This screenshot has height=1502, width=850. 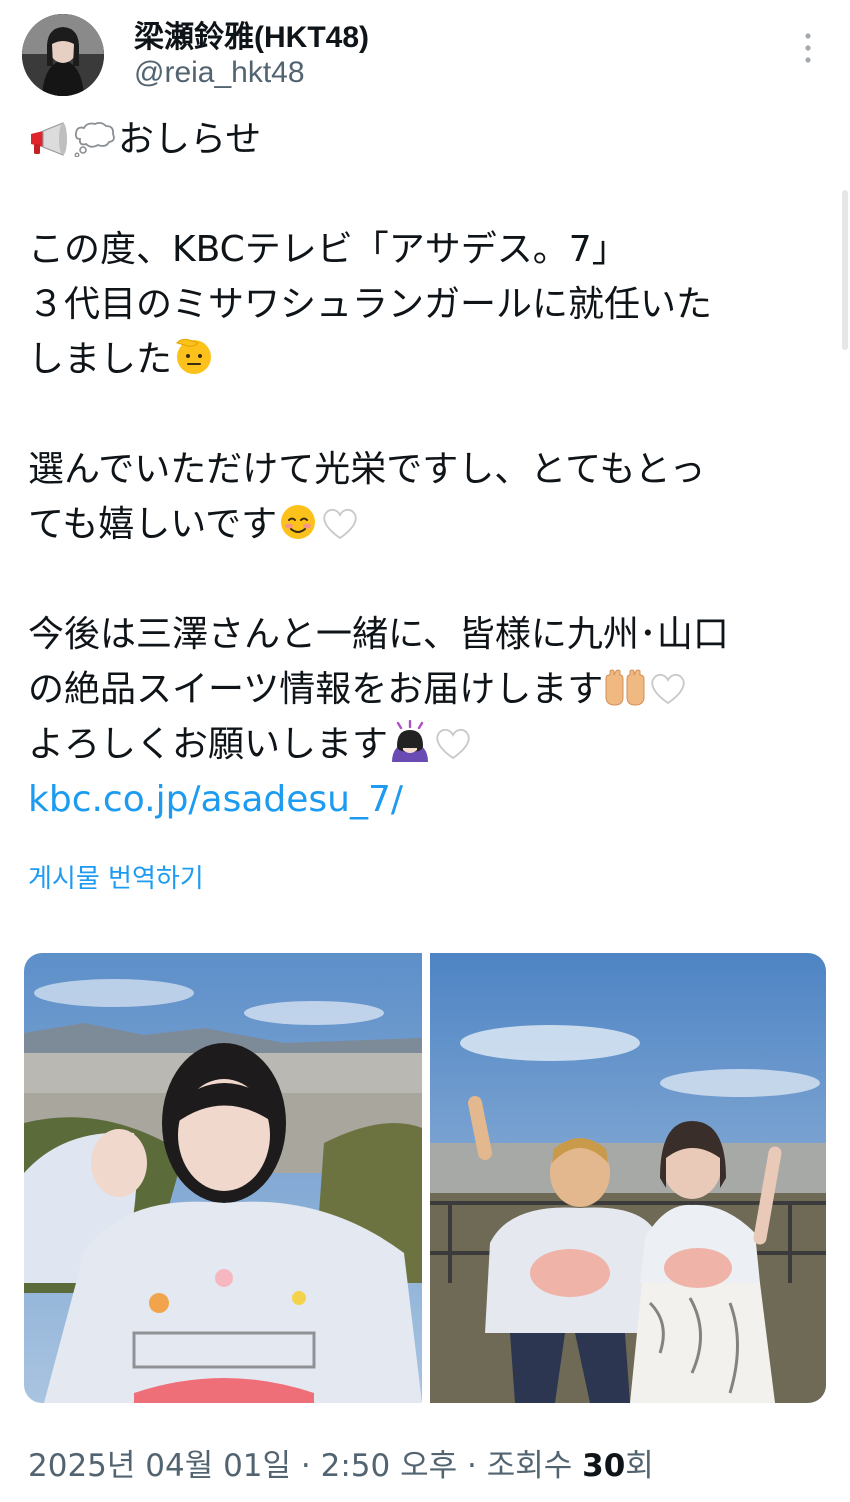 What do you see at coordinates (215, 799) in the screenshot?
I see `tweet-link: kbc.co.jp/asadesu_7/` at bounding box center [215, 799].